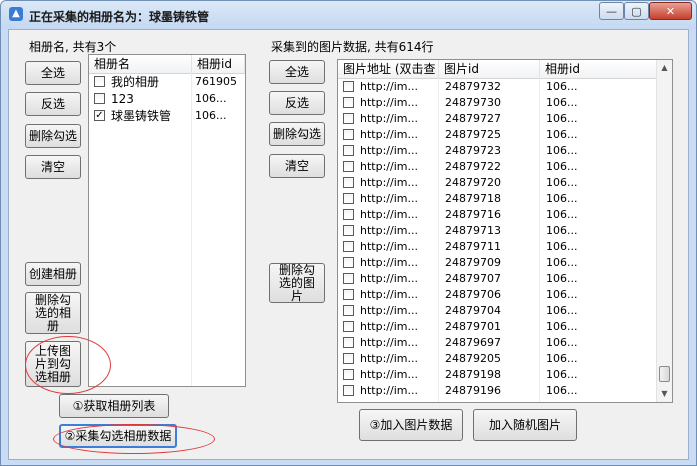 This screenshot has height=466, width=697. I want to click on image-id-cell: 24879706, so click(473, 294).